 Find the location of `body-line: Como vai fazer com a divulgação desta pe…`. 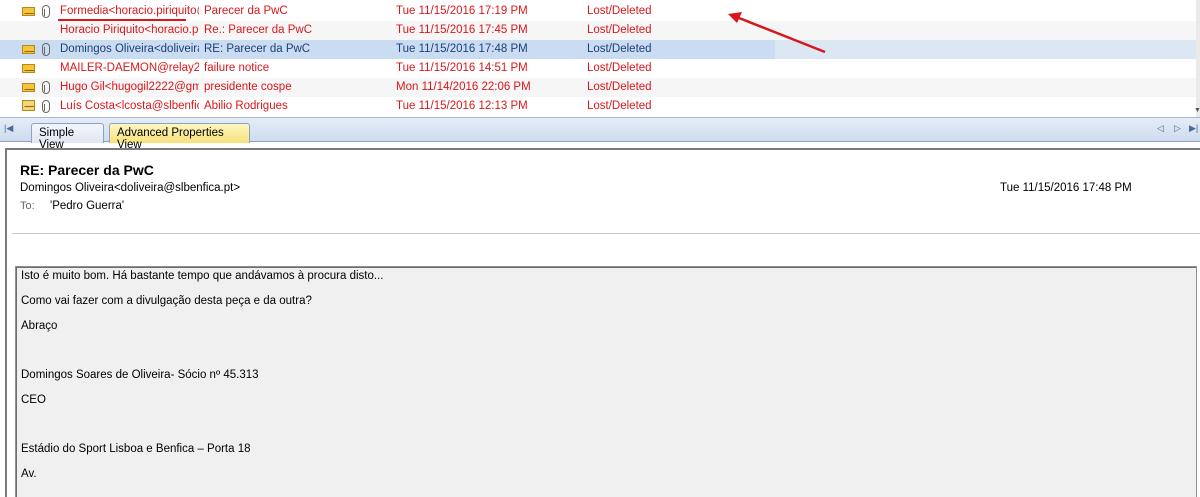

body-line: Como vai fazer com a divulgação desta pe… is located at coordinates (166, 301).